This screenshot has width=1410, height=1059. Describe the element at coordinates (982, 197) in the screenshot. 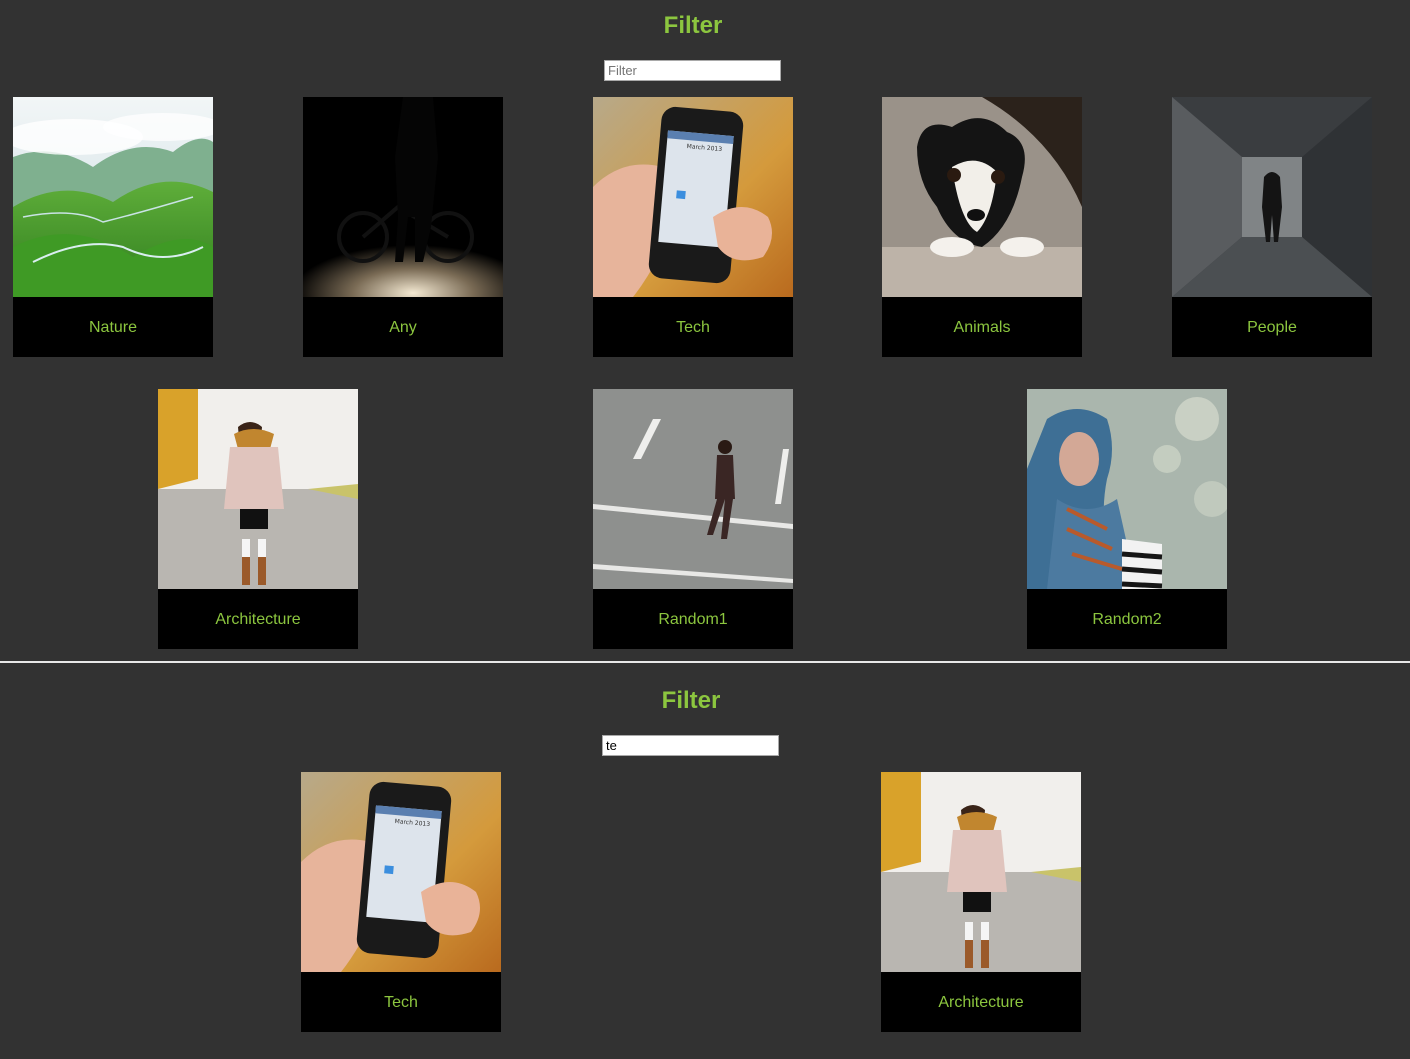

I see `puppy-photo` at that location.